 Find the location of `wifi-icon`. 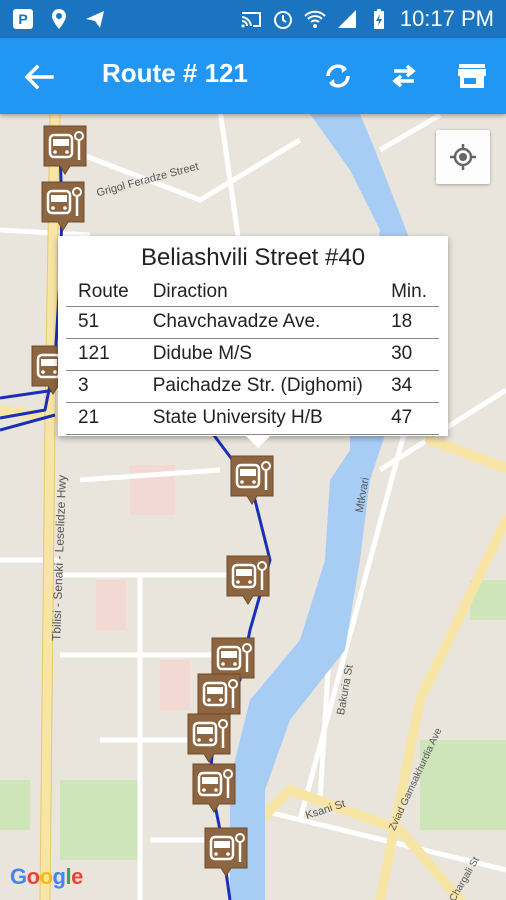

wifi-icon is located at coordinates (315, 19).